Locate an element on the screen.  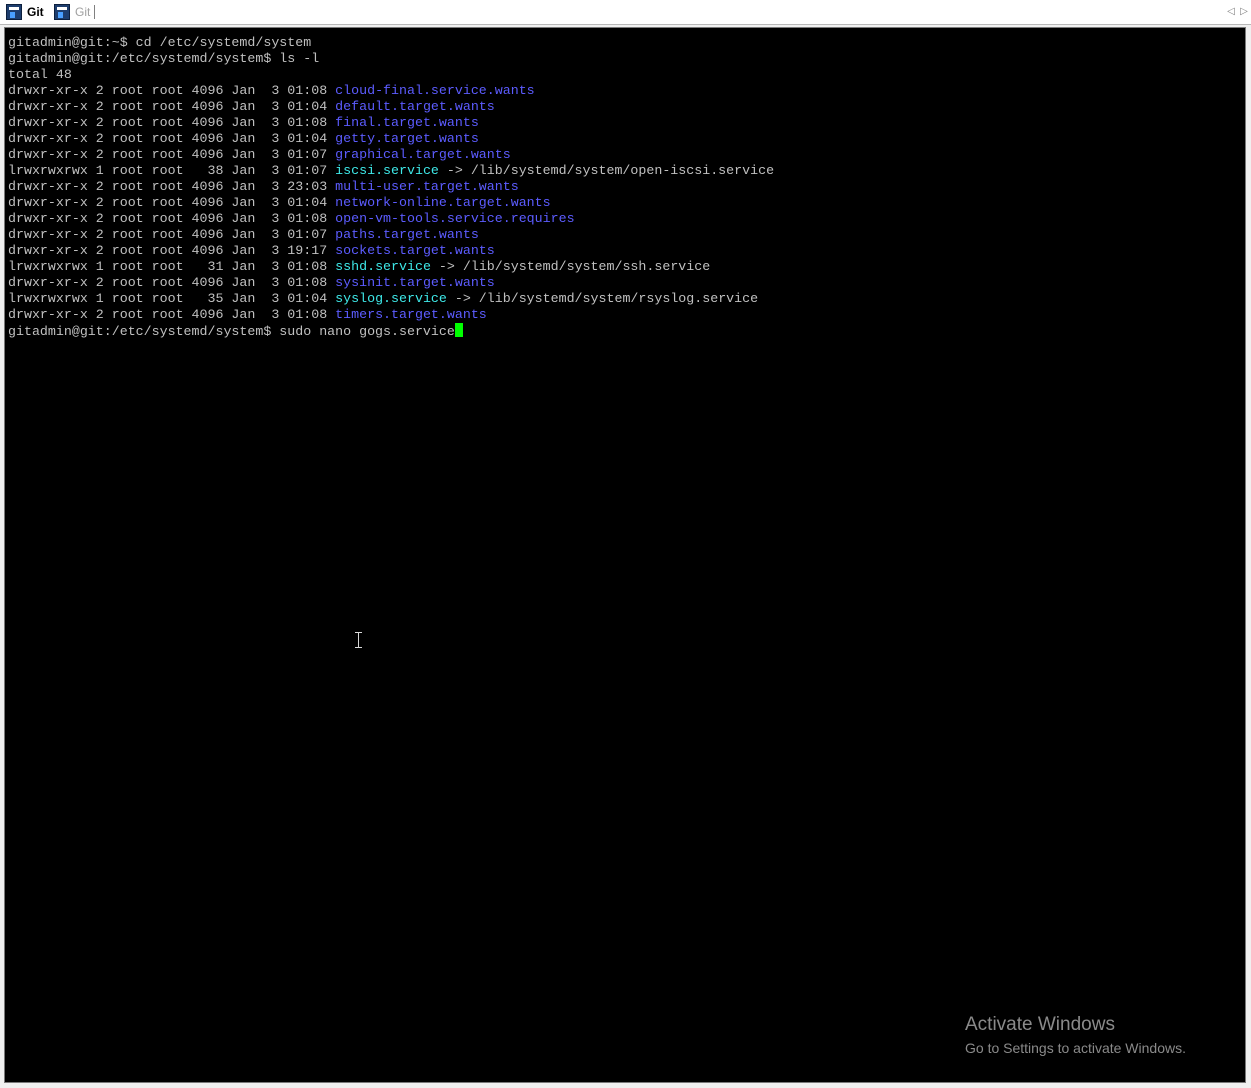
tab-git-inactive: Git is located at coordinates (72, 12).